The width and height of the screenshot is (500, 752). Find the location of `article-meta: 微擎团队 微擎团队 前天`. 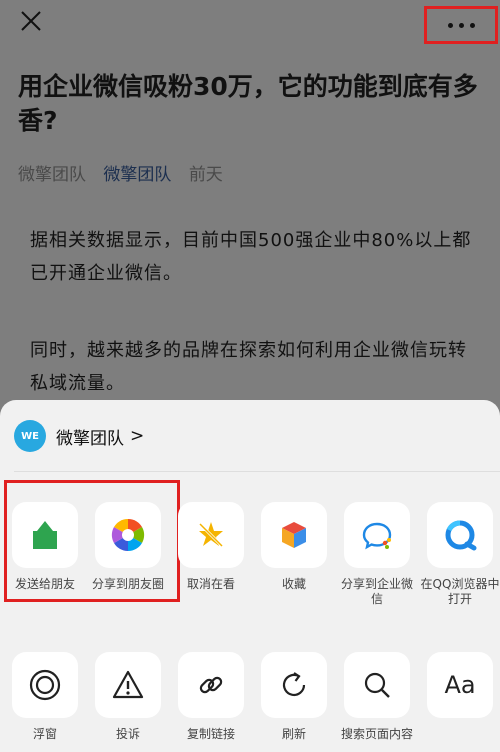

article-meta: 微擎团队 微擎团队 前天 is located at coordinates (126, 172).